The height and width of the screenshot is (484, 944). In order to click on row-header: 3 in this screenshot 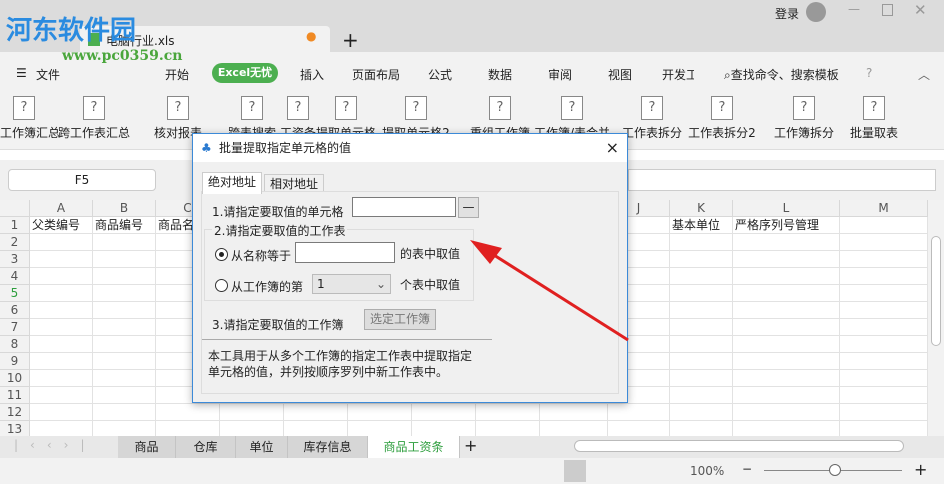, I will do `click(15, 259)`.